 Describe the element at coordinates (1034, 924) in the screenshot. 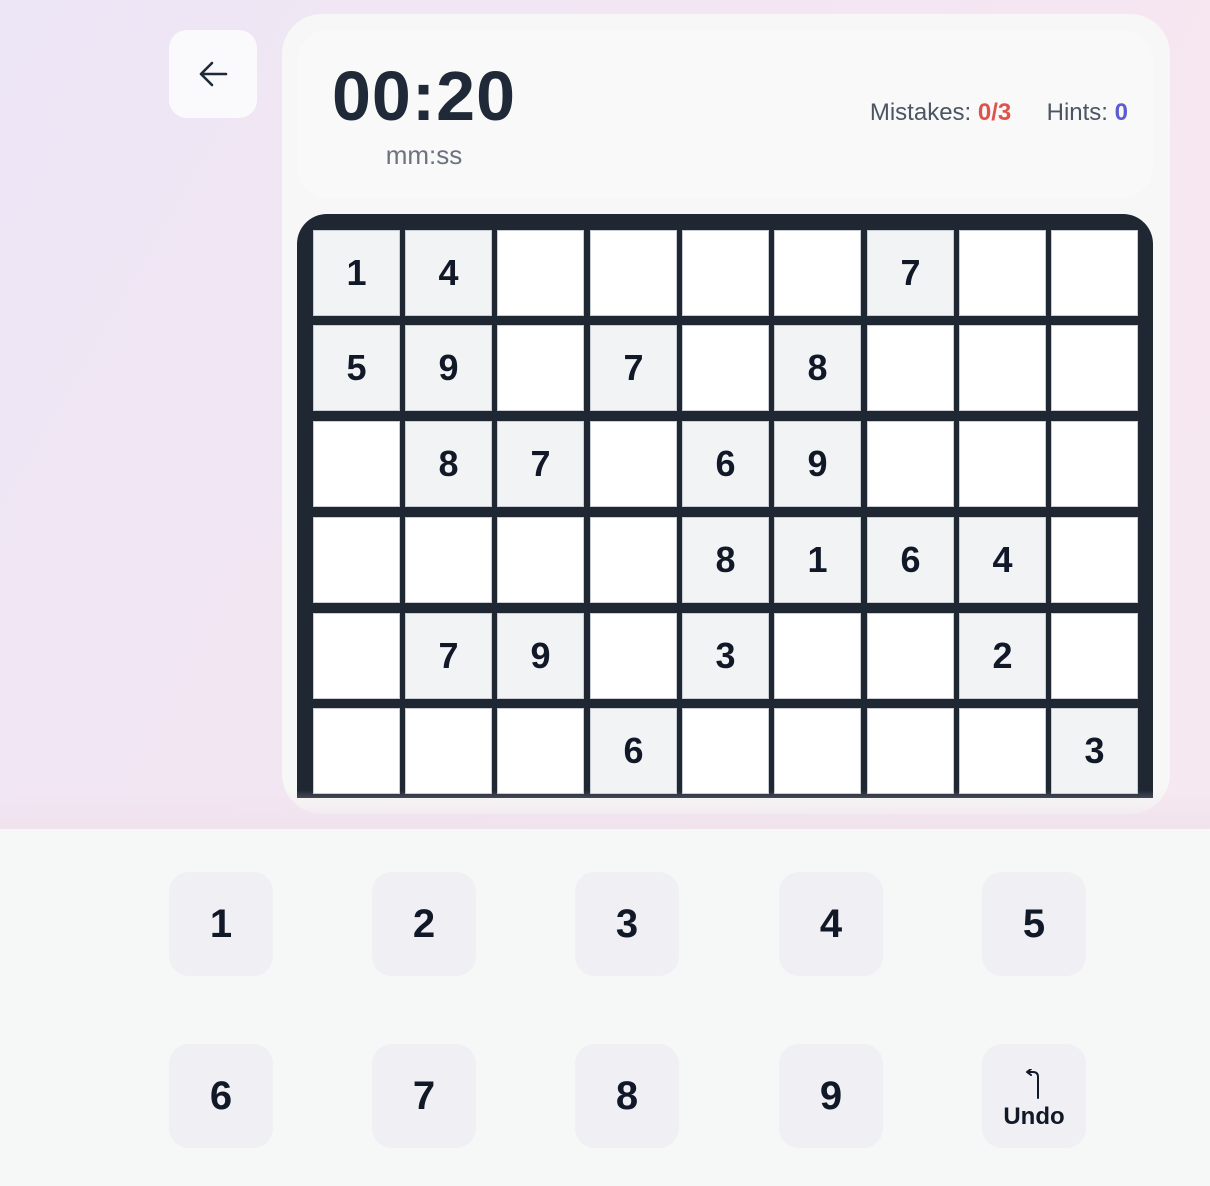

I see `number-key-5: 5` at that location.